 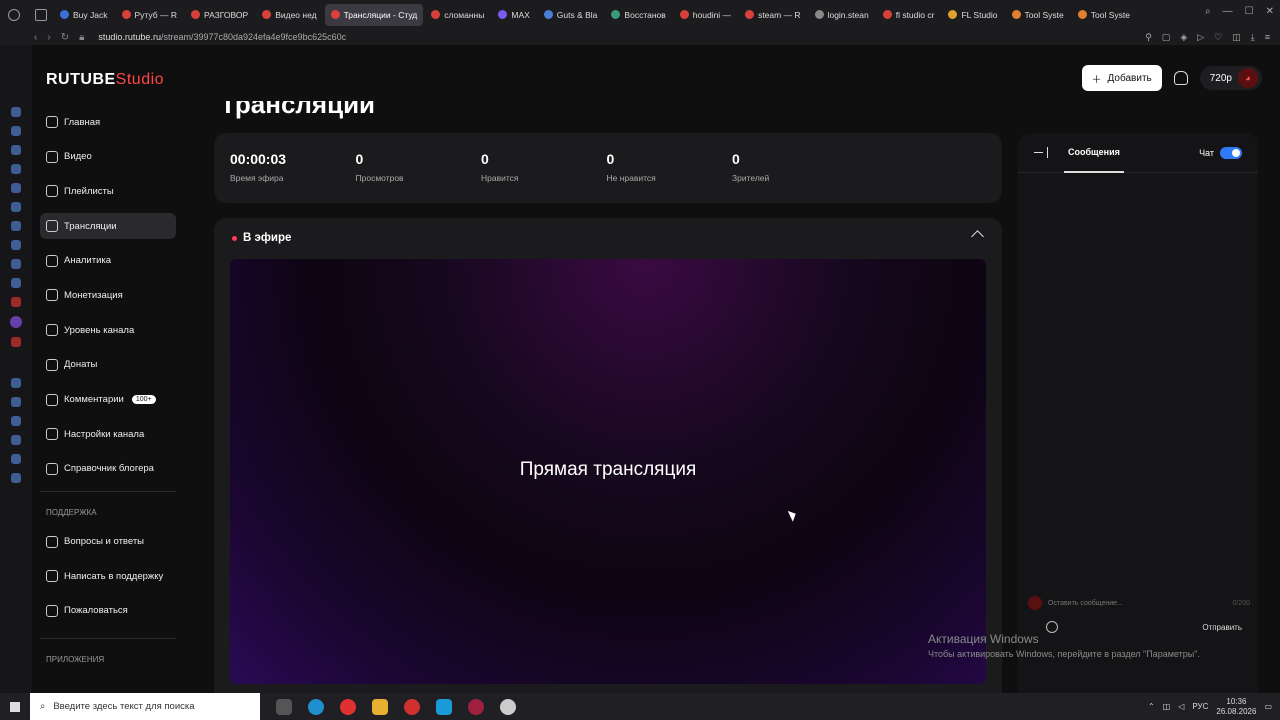 What do you see at coordinates (108, 469) in the screenshot?
I see `sidebar-item-info: Справочник блогера` at bounding box center [108, 469].